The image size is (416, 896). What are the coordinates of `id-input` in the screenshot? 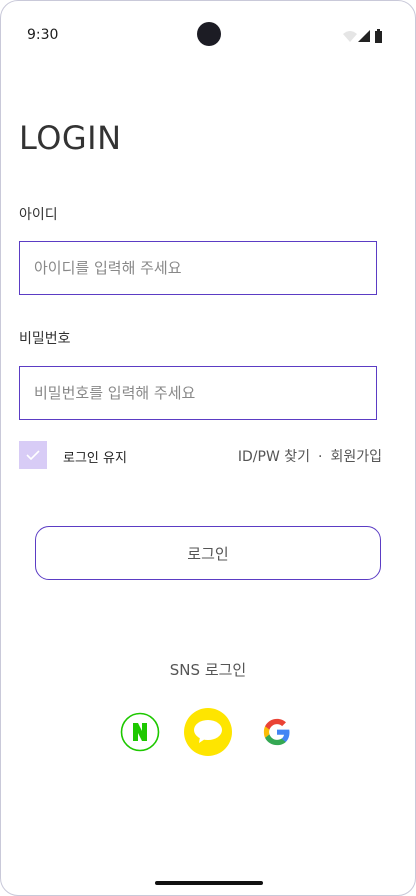 It's located at (198, 268).